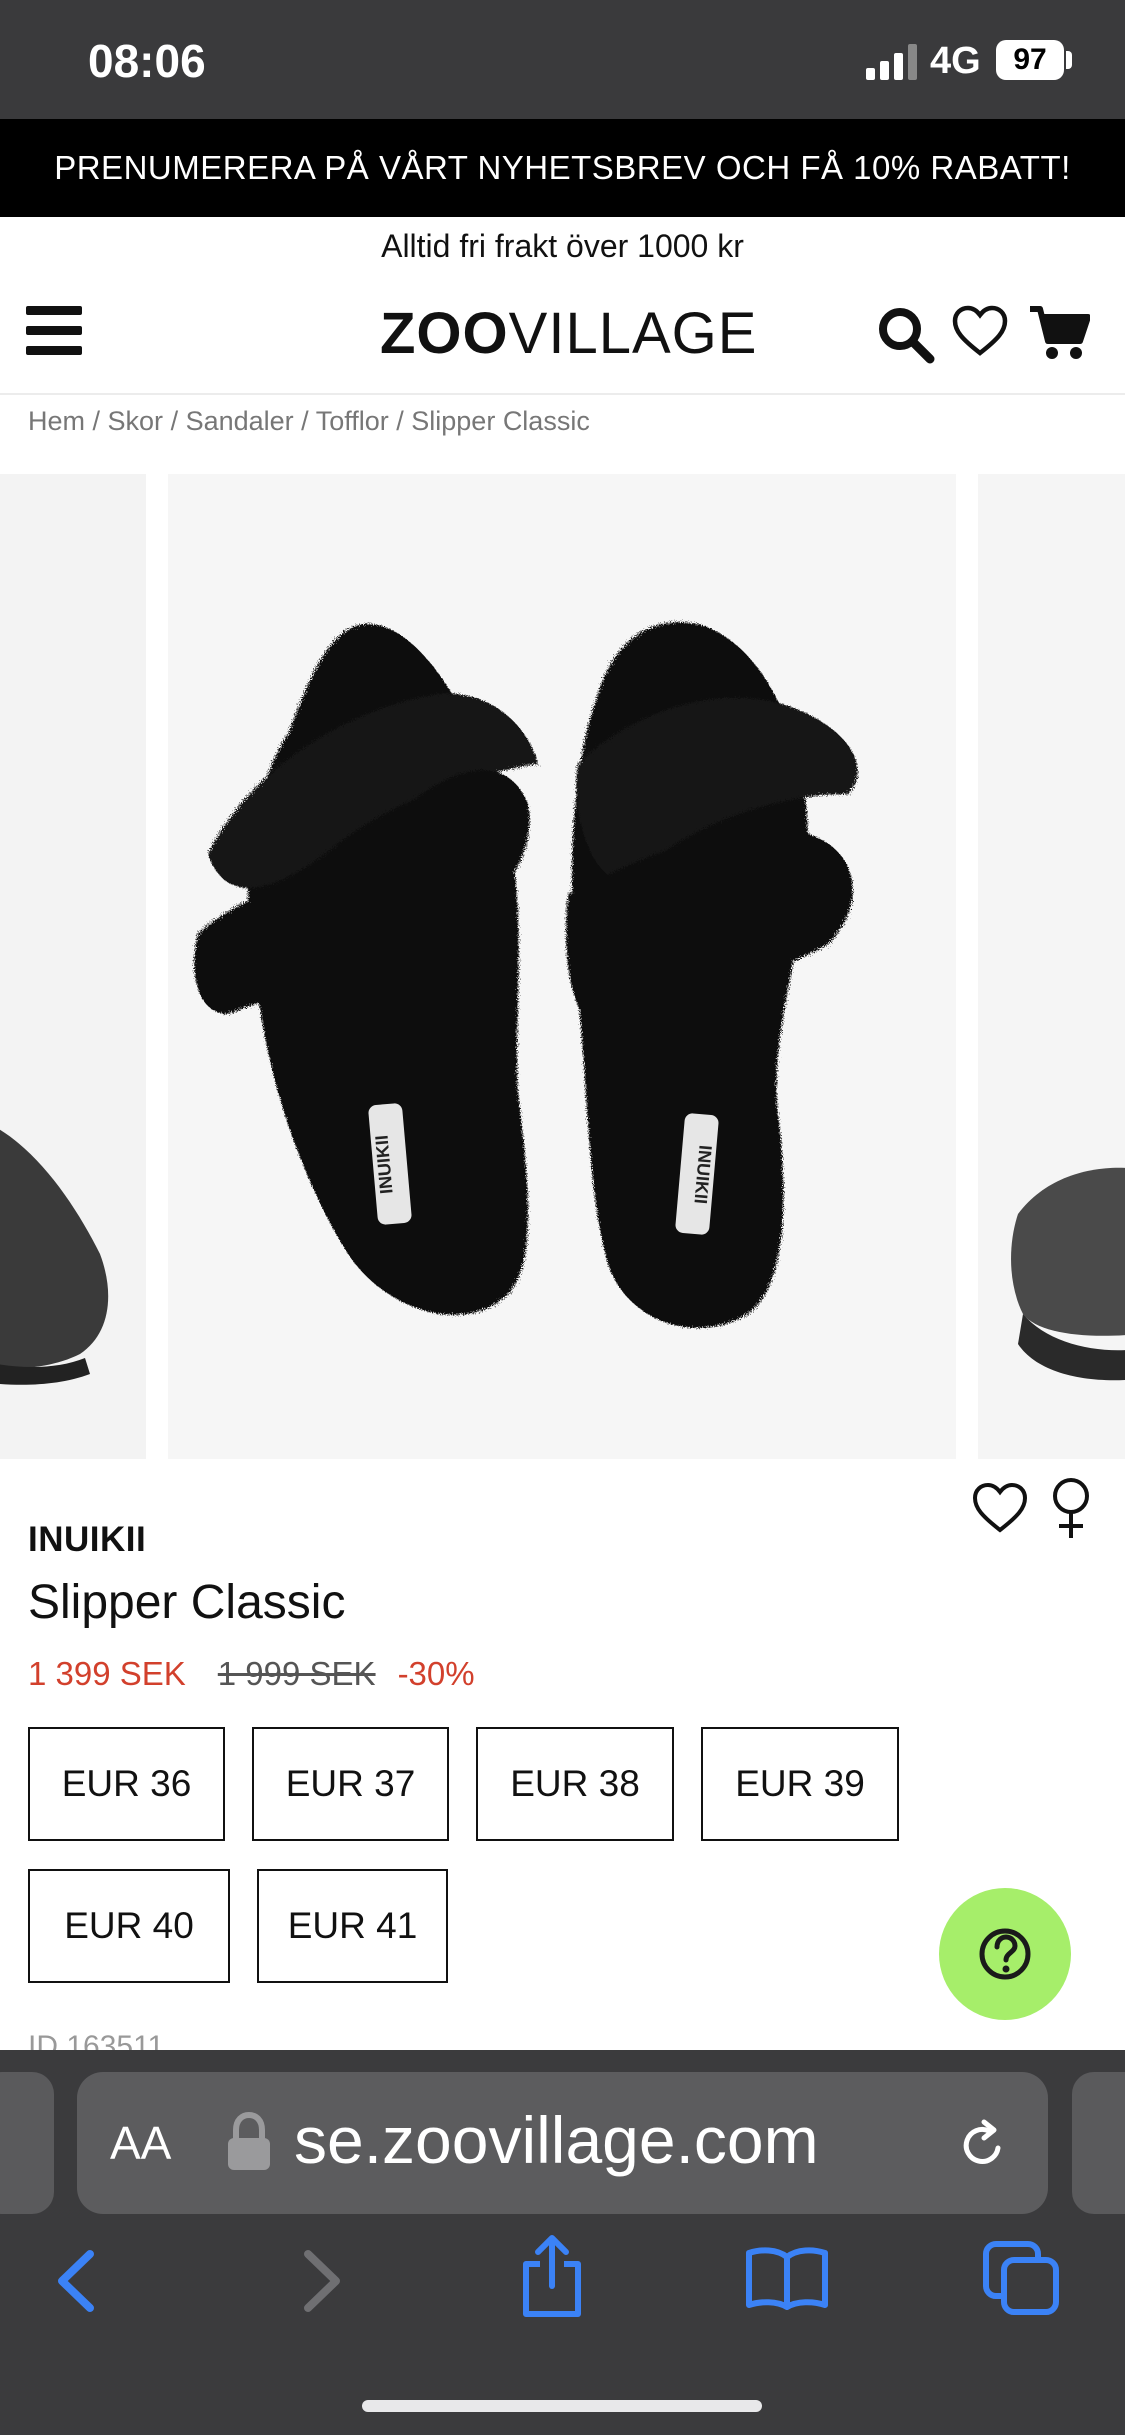 Image resolution: width=1125 pixels, height=2435 pixels. I want to click on size-button-eur-38: EUR 38, so click(575, 1784).